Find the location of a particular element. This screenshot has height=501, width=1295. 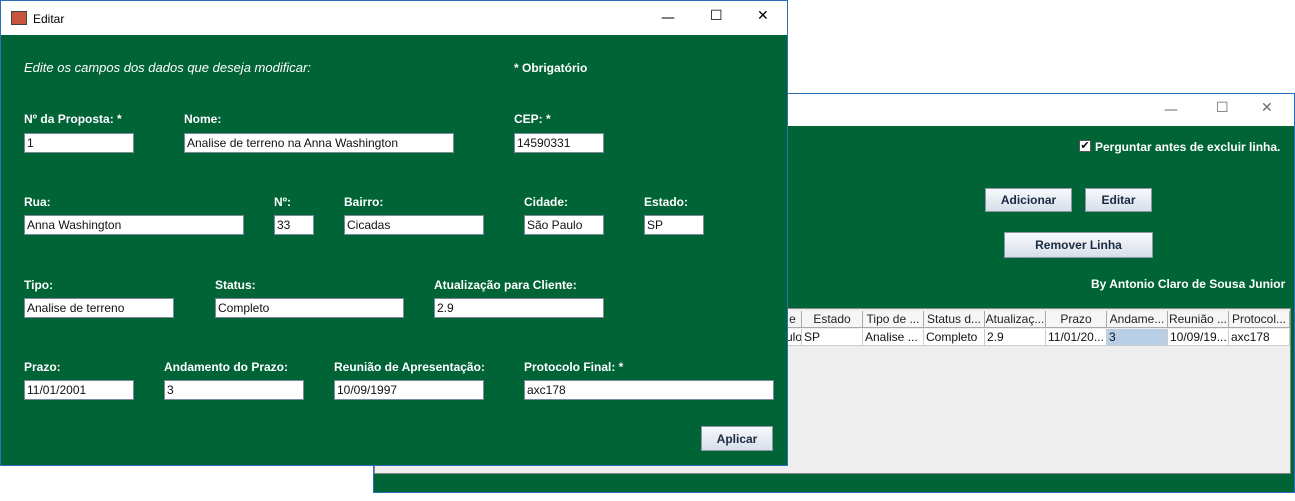

estado-label: Estado: is located at coordinates (666, 202).